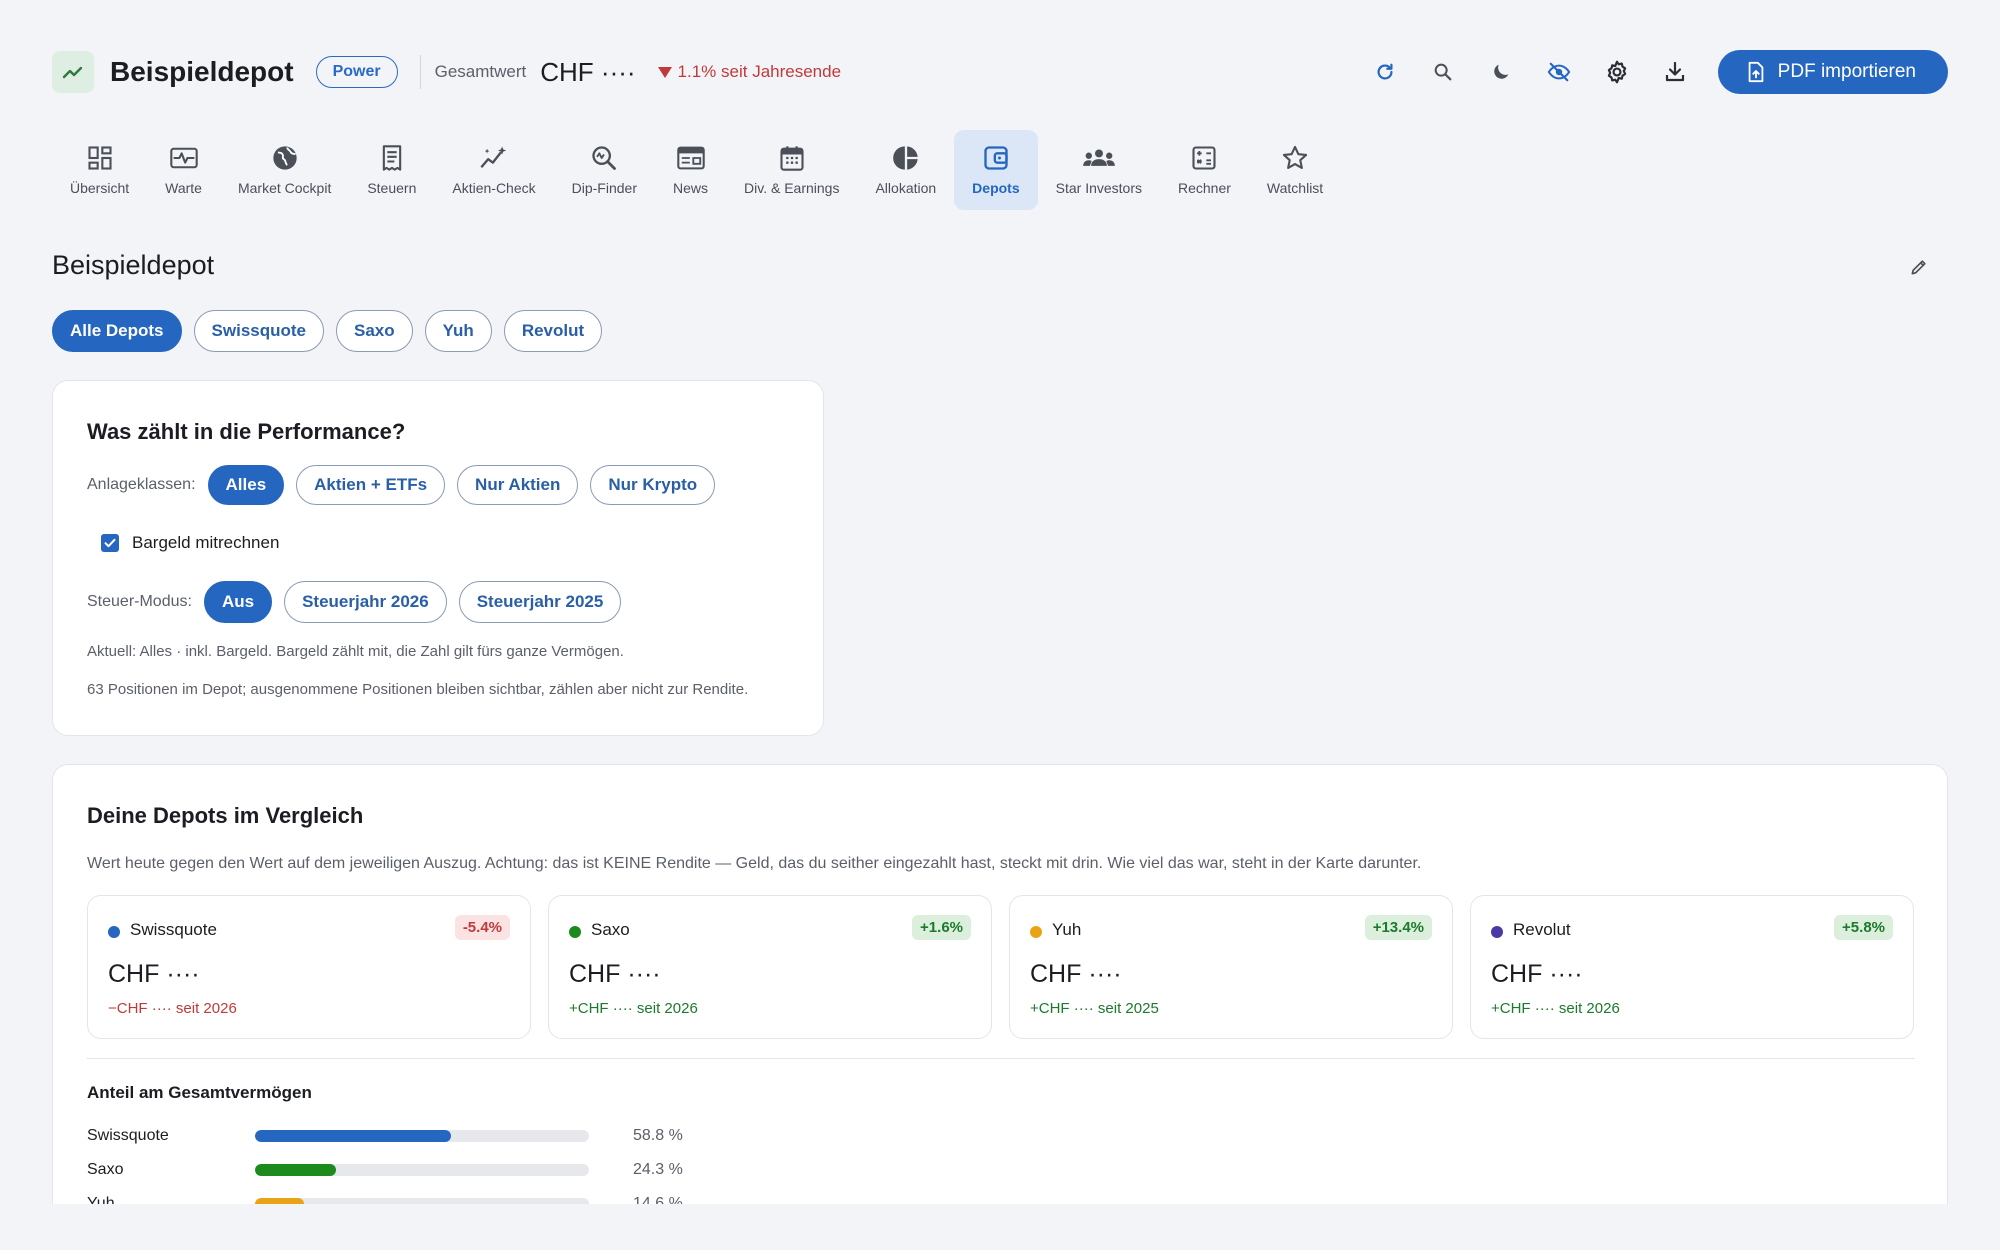 The height and width of the screenshot is (1250, 2000). I want to click on header-divider, so click(420, 72).